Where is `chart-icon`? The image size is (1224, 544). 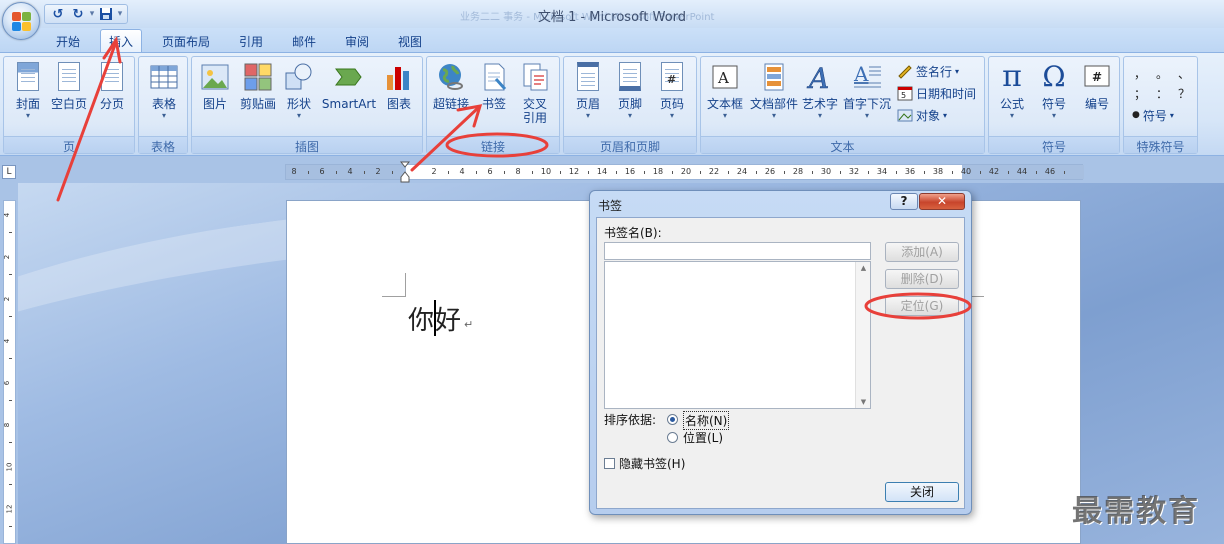
chart-icon is located at coordinates (399, 77).